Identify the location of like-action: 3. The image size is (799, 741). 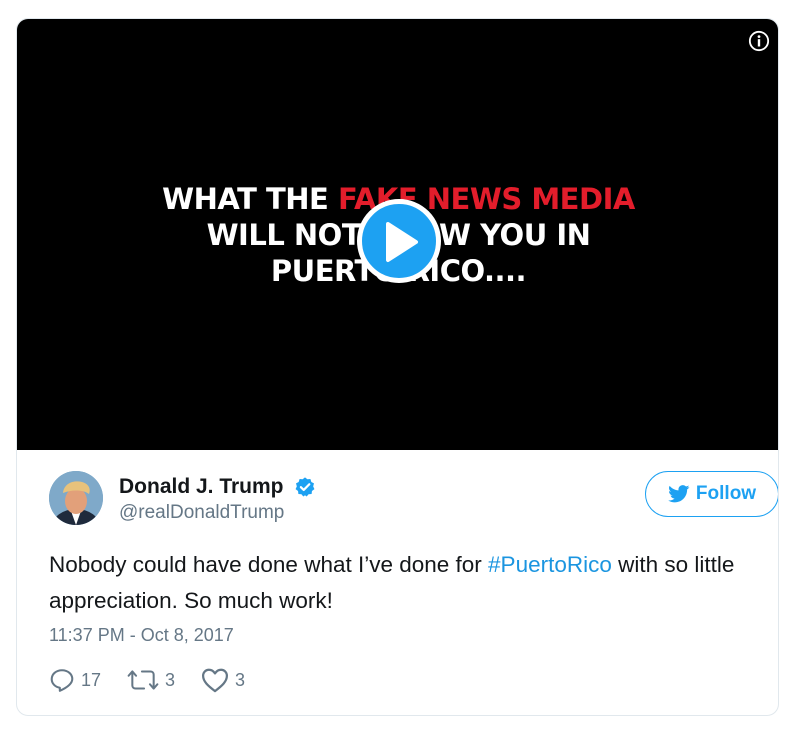
(223, 680).